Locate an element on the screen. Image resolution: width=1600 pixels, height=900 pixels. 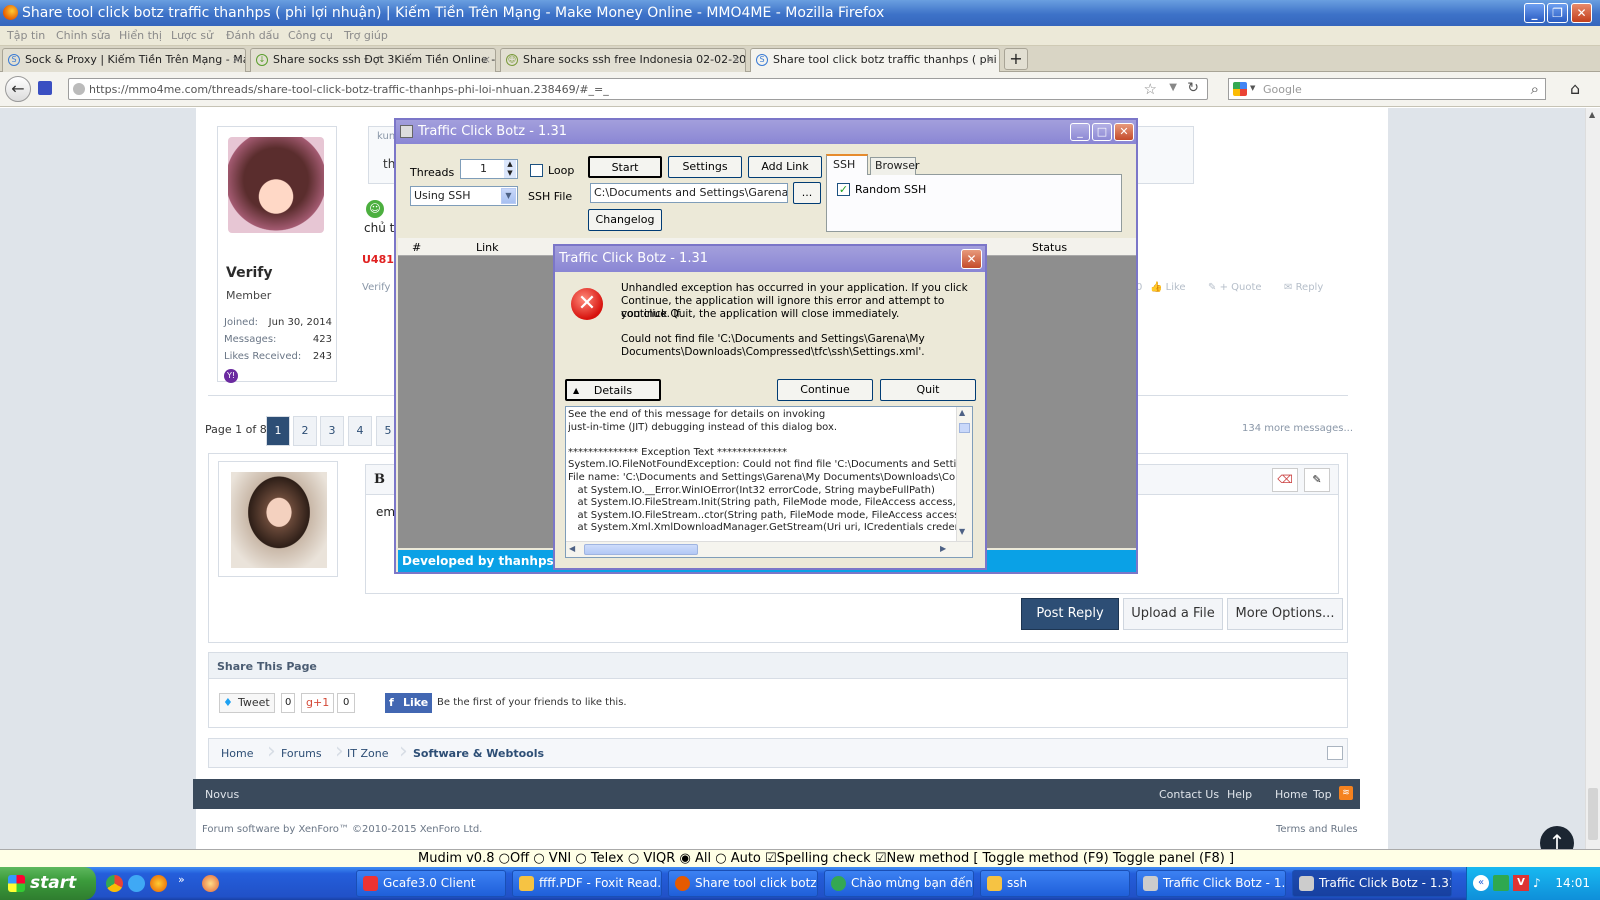
menu-file: Tập tin is located at coordinates (26, 35).